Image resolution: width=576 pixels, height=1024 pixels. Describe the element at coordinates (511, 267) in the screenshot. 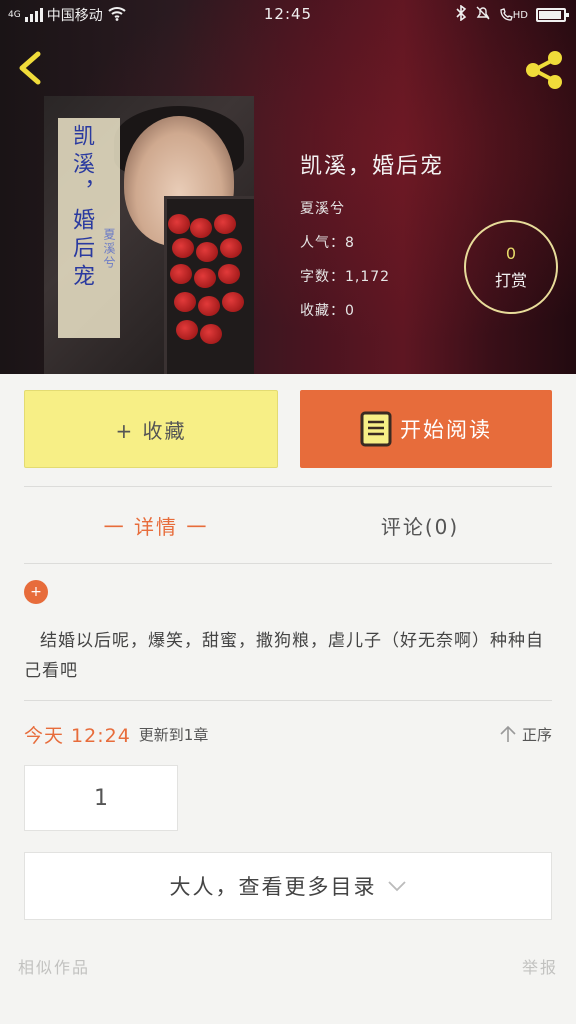

I see `tip-button: 0 打赏` at that location.